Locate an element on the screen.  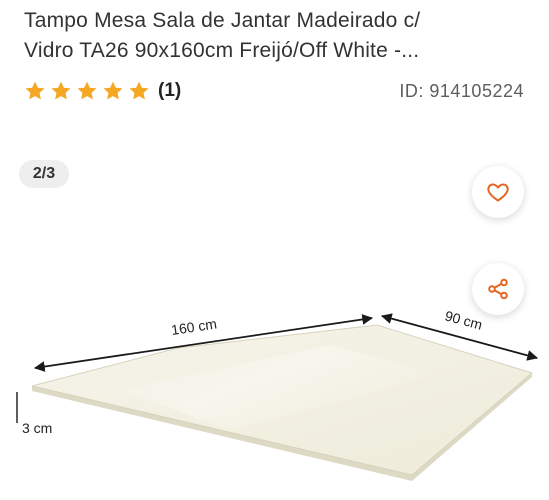
favorite-button is located at coordinates (498, 192).